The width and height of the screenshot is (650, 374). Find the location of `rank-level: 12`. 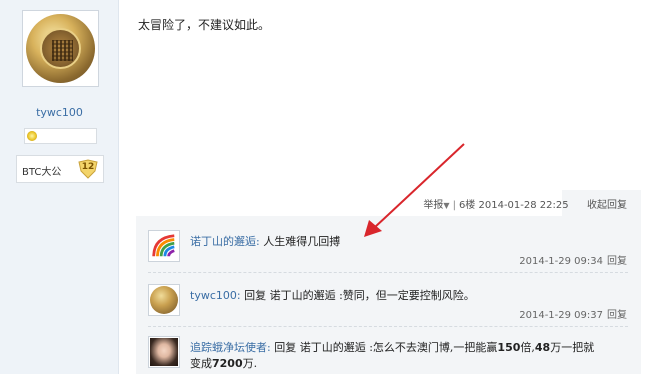

rank-level: 12 is located at coordinates (88, 167).